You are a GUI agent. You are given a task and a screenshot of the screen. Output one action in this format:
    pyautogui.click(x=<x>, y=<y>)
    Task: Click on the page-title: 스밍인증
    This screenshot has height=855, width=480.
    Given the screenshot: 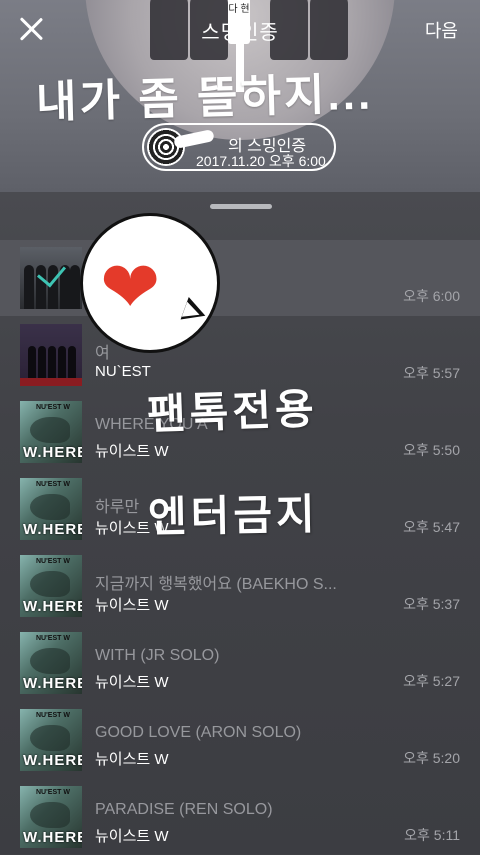 What is the action you would take?
    pyautogui.click(x=240, y=33)
    